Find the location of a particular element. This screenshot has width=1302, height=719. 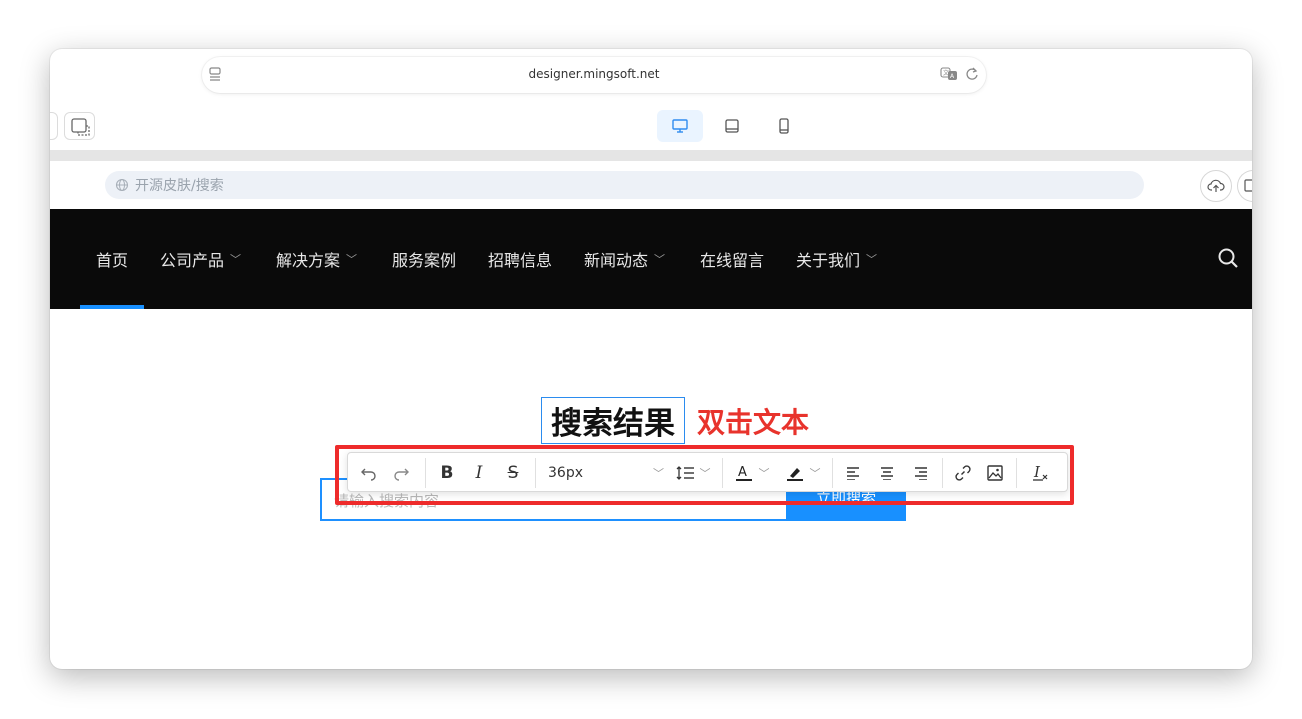

page-title: 搜索结果 is located at coordinates (613, 420).